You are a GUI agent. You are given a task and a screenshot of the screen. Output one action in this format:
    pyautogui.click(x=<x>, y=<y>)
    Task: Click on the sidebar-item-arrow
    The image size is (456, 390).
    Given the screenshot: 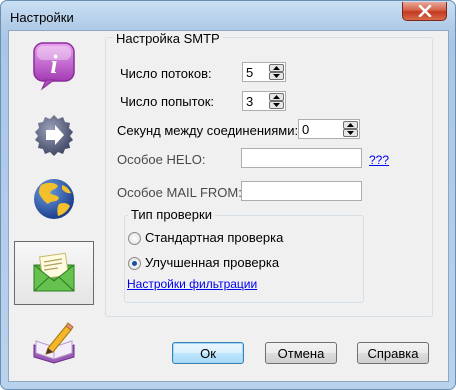 What is the action you would take?
    pyautogui.click(x=54, y=135)
    